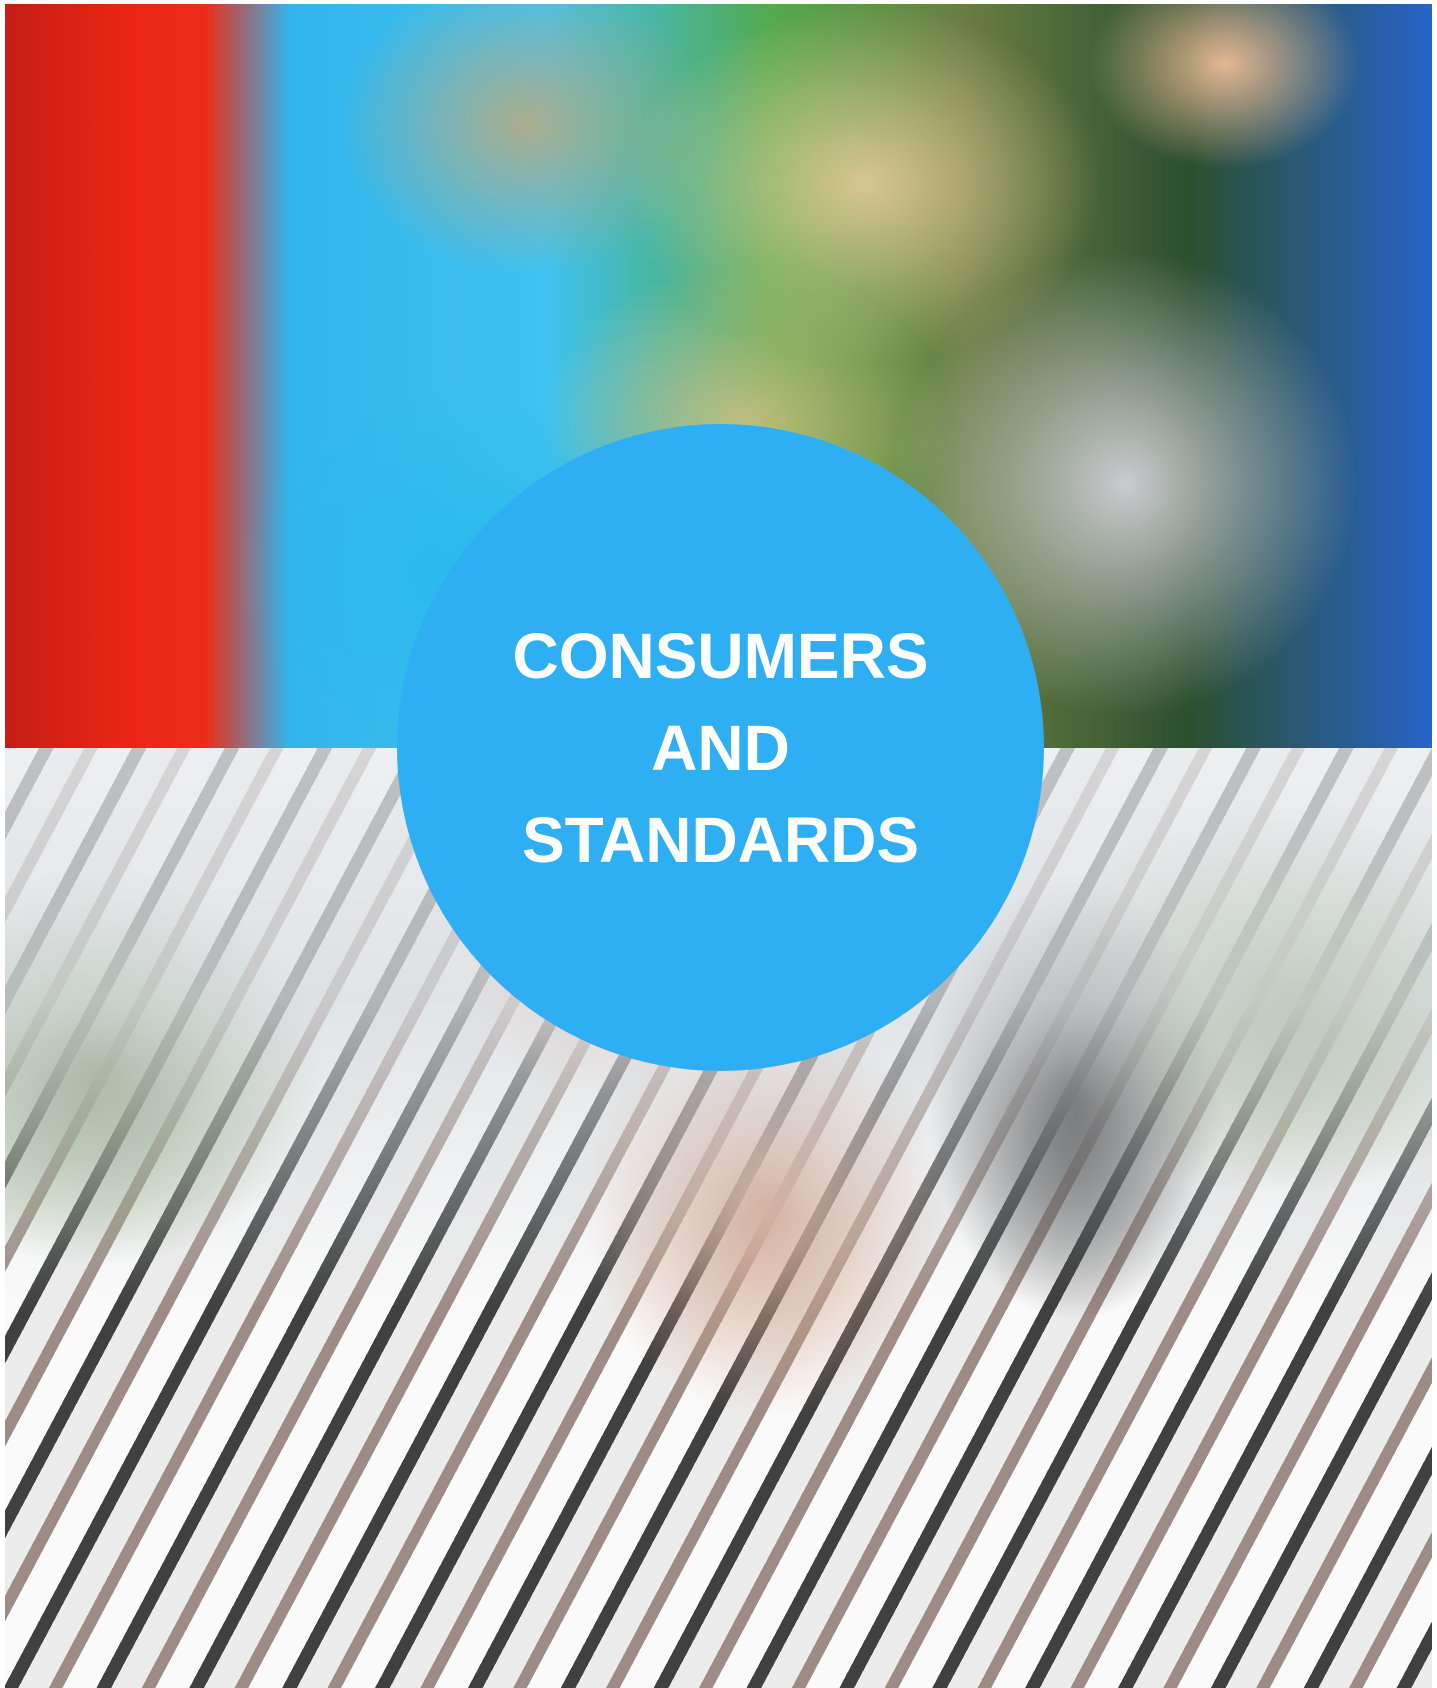  What do you see at coordinates (720, 655) in the screenshot?
I see `badge-line-1: CONSUMERS` at bounding box center [720, 655].